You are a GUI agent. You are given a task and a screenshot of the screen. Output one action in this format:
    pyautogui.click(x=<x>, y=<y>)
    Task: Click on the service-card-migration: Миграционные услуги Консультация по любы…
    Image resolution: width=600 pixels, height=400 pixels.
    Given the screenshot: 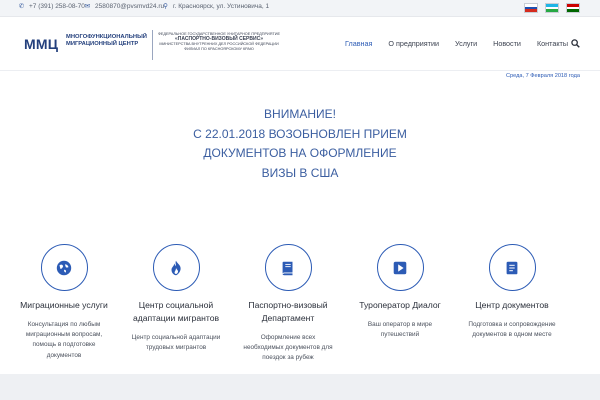 What is the action you would take?
    pyautogui.click(x=64, y=302)
    